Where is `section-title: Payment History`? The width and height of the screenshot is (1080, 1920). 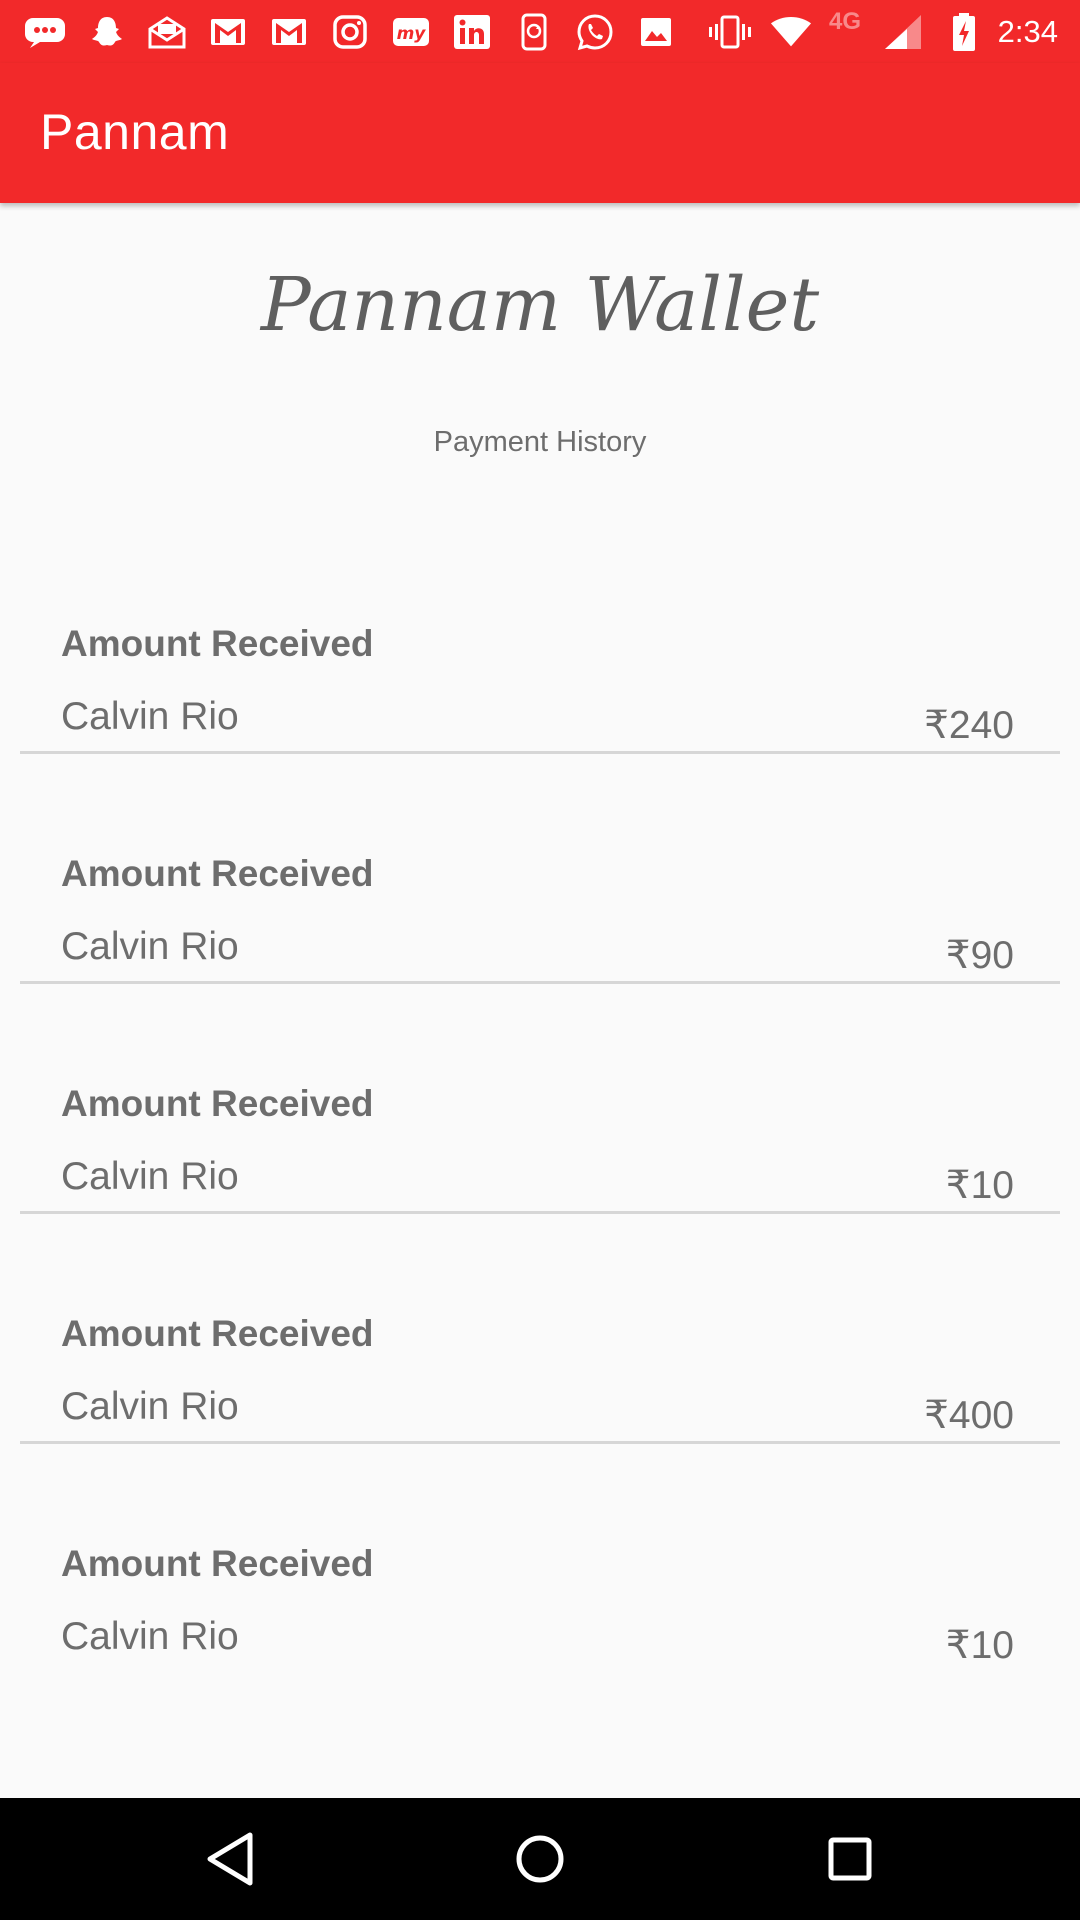
section-title: Payment History is located at coordinates (540, 442).